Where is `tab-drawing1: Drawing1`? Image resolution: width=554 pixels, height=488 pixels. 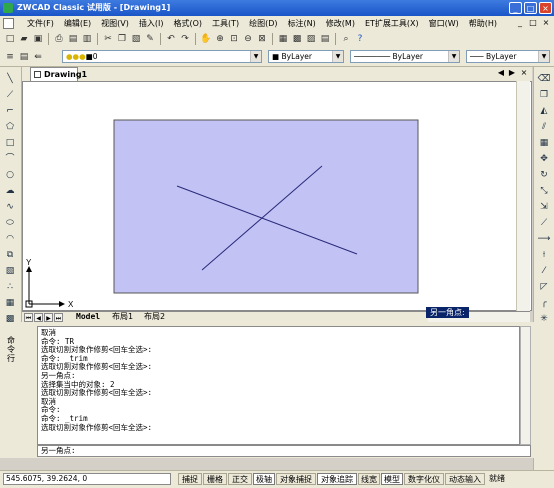 tab-drawing1: Drawing1 is located at coordinates (58, 74).